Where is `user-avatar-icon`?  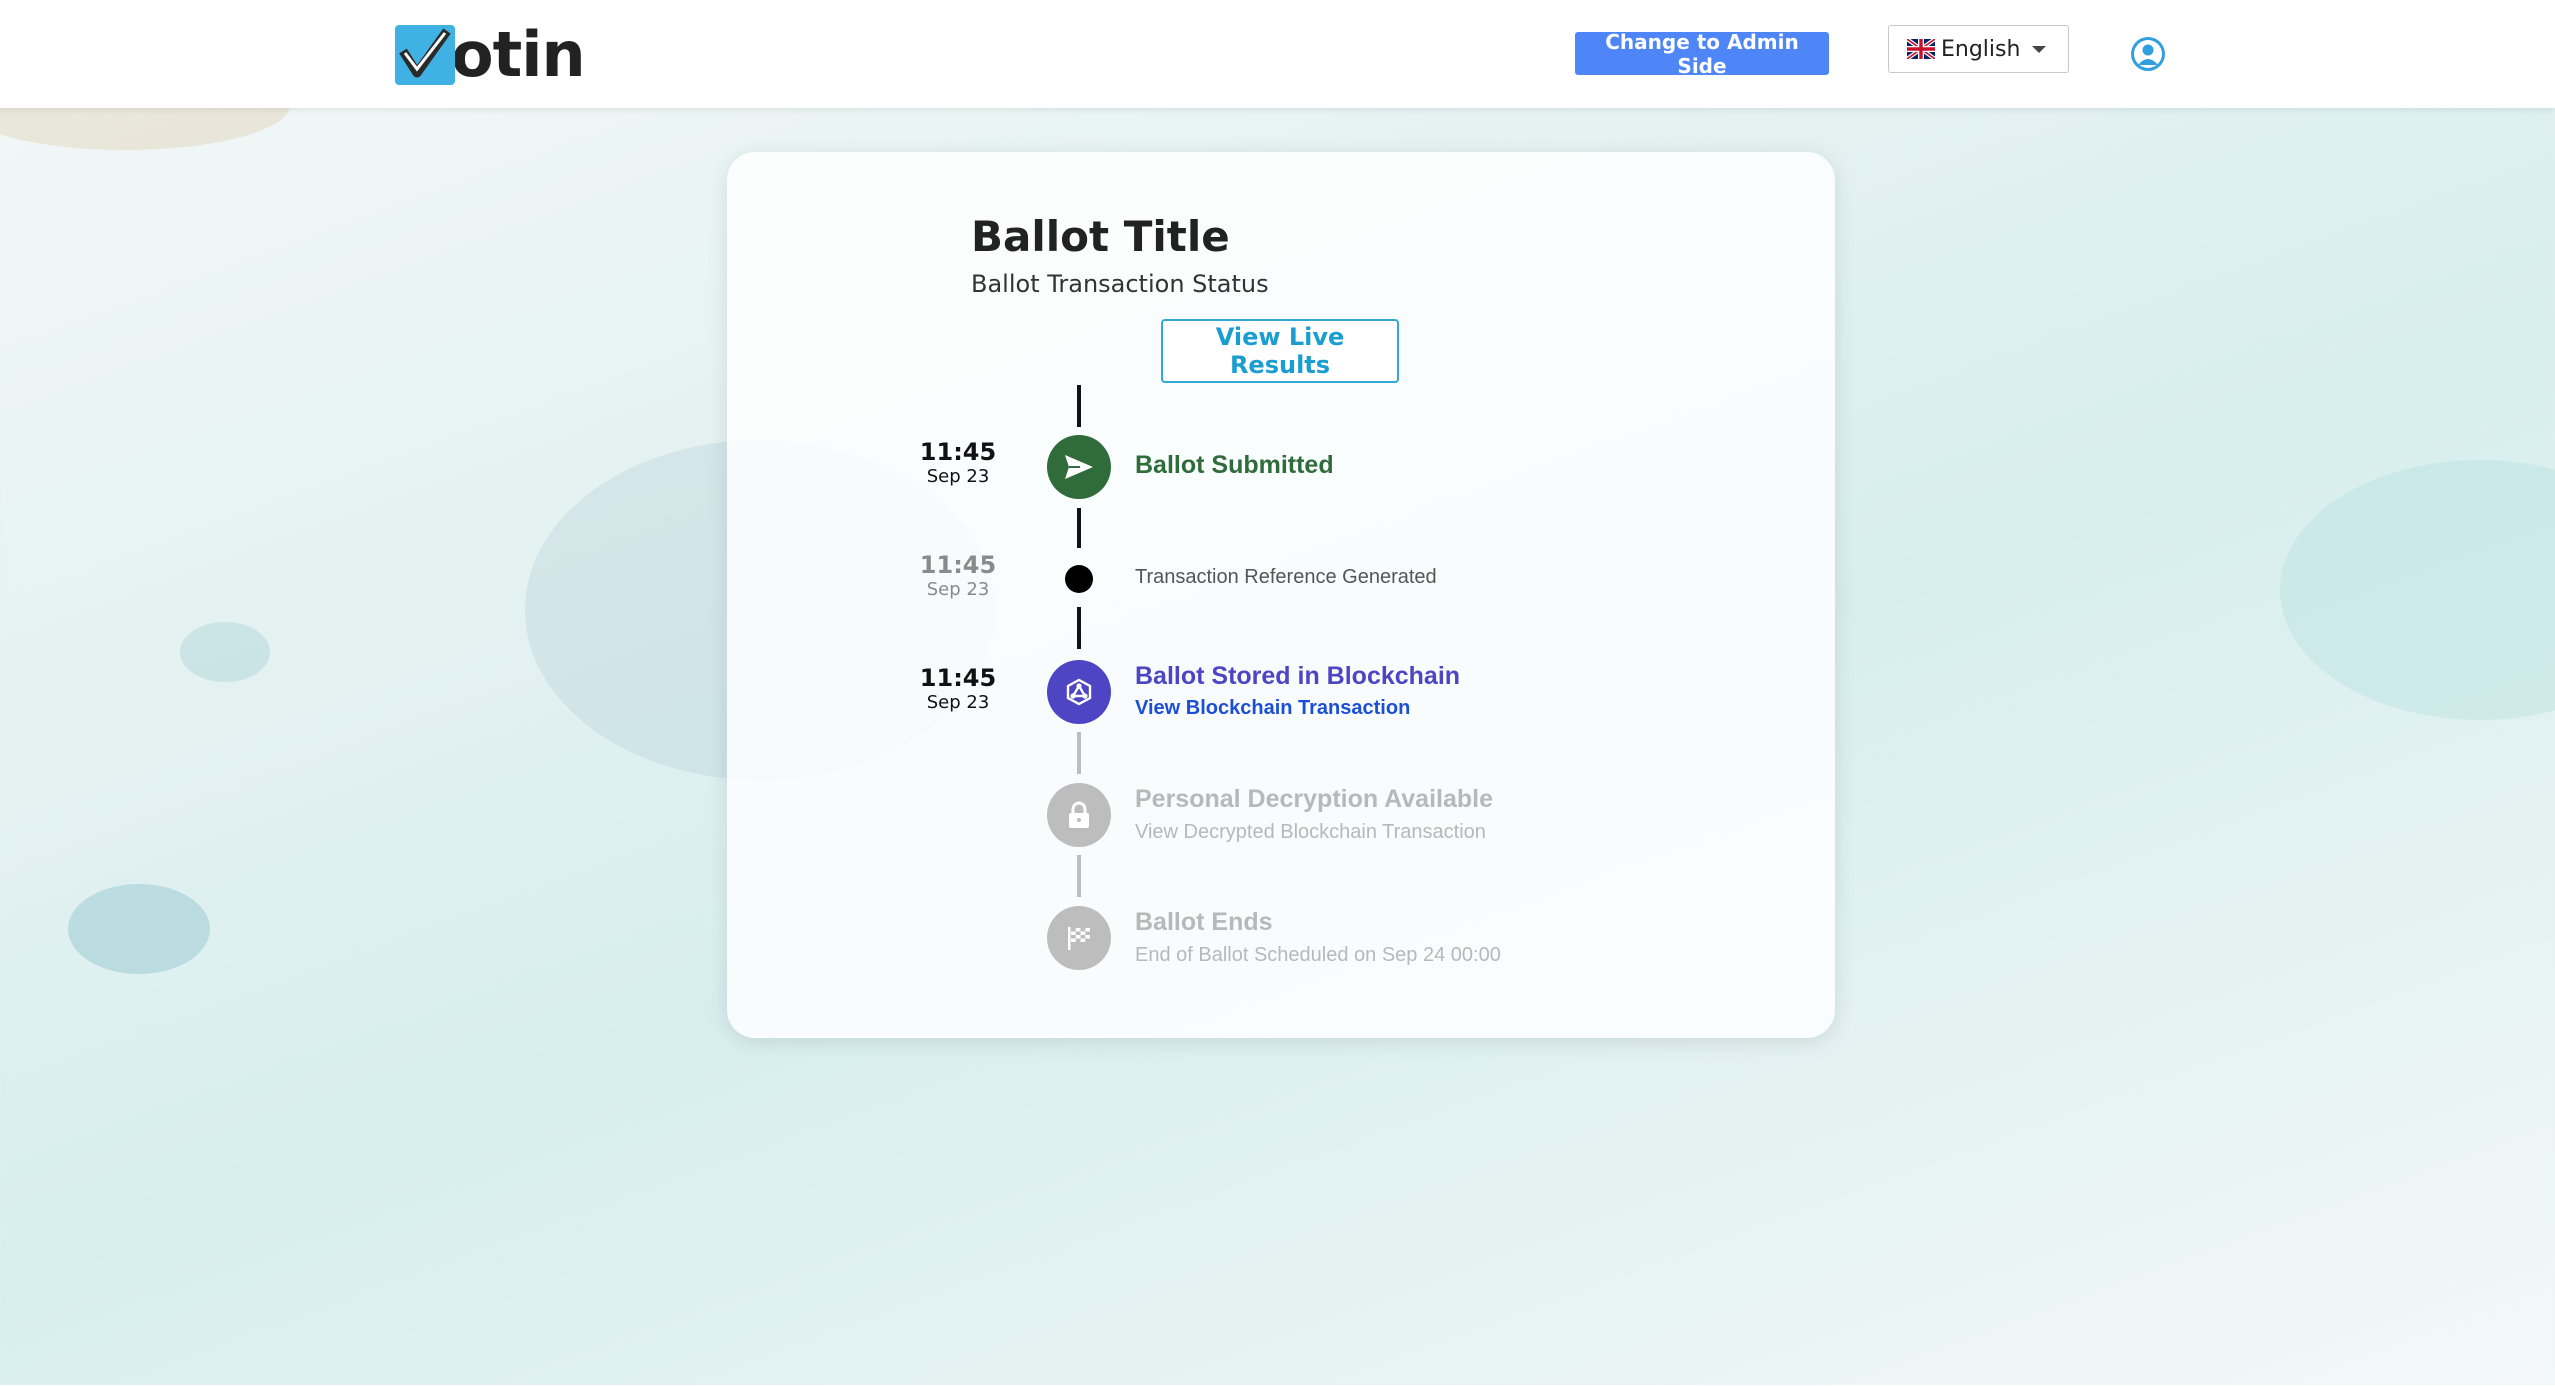
user-avatar-icon is located at coordinates (2148, 54).